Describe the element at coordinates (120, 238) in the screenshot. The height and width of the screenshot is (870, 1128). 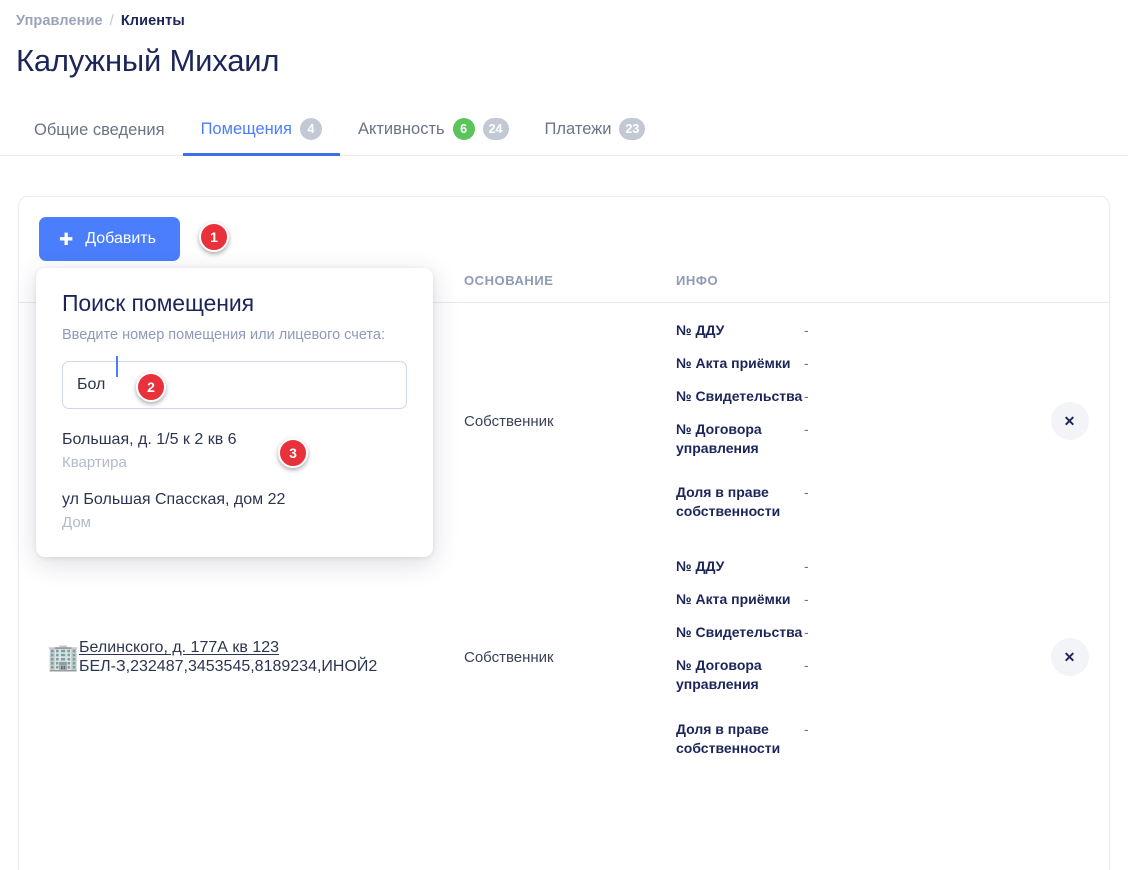
I see `add-button-label: Добавить` at that location.